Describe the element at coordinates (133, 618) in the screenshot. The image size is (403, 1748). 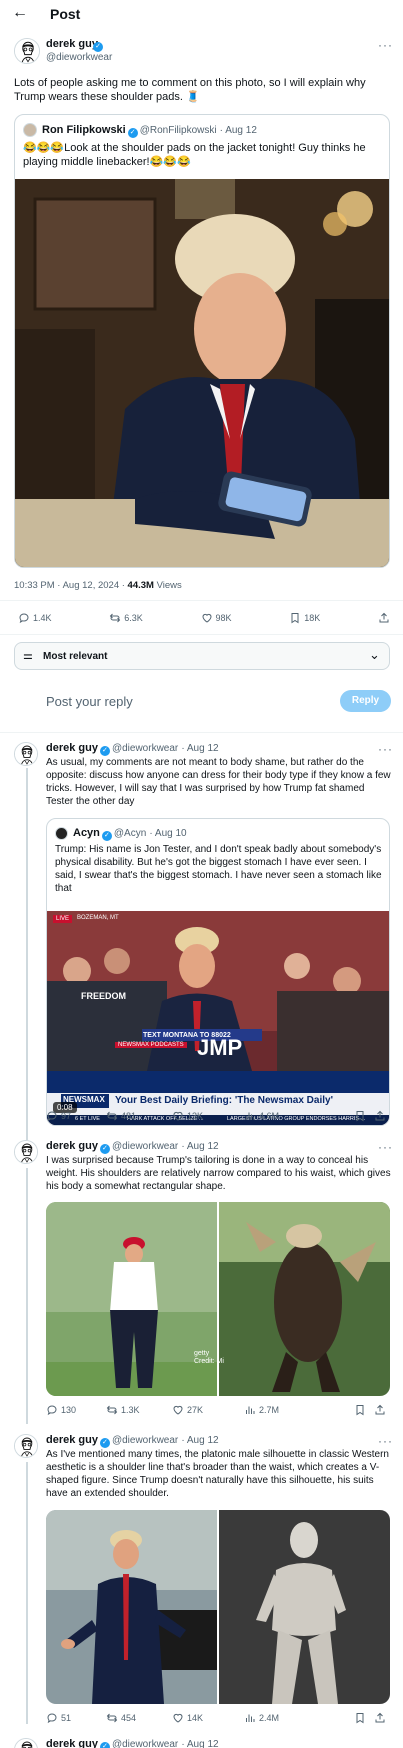
I see `repost-count: 6.3K` at that location.